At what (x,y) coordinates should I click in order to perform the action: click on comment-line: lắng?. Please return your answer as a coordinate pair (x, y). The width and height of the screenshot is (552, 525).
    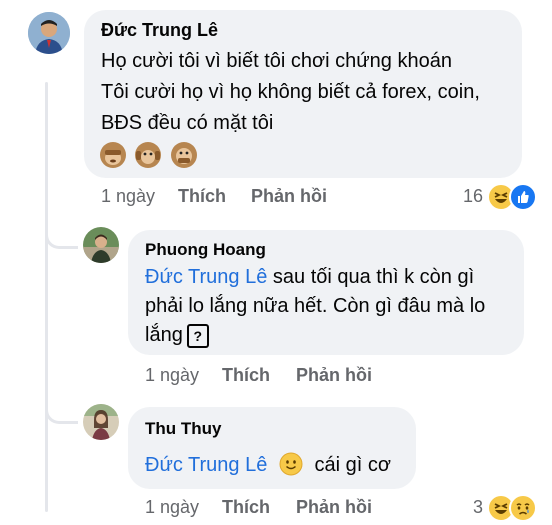
    Looking at the image, I should click on (177, 335).